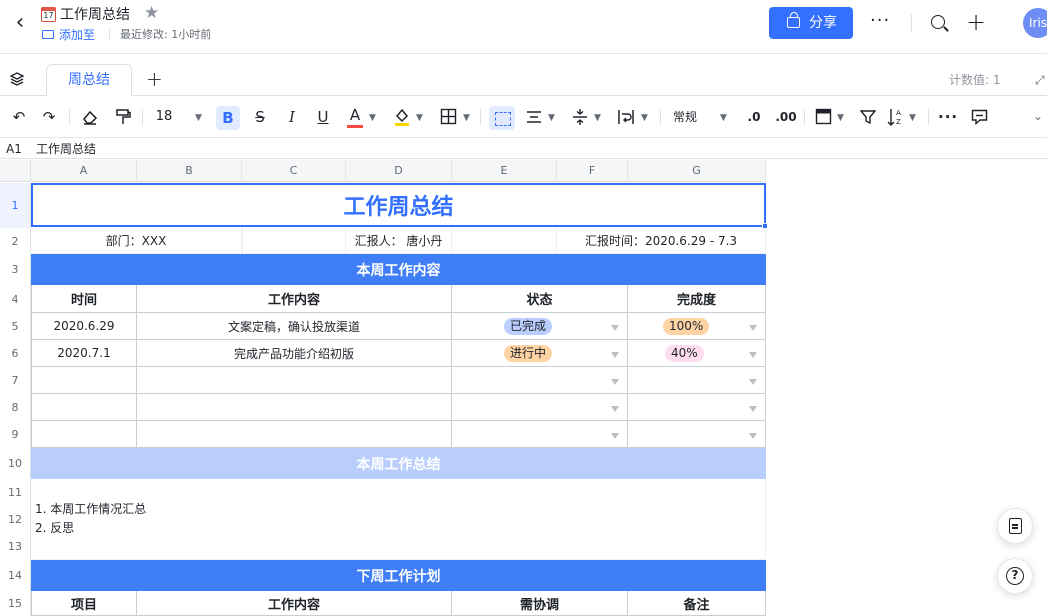 The height and width of the screenshot is (616, 1047). What do you see at coordinates (15, 575) in the screenshot?
I see `row-header: 14` at bounding box center [15, 575].